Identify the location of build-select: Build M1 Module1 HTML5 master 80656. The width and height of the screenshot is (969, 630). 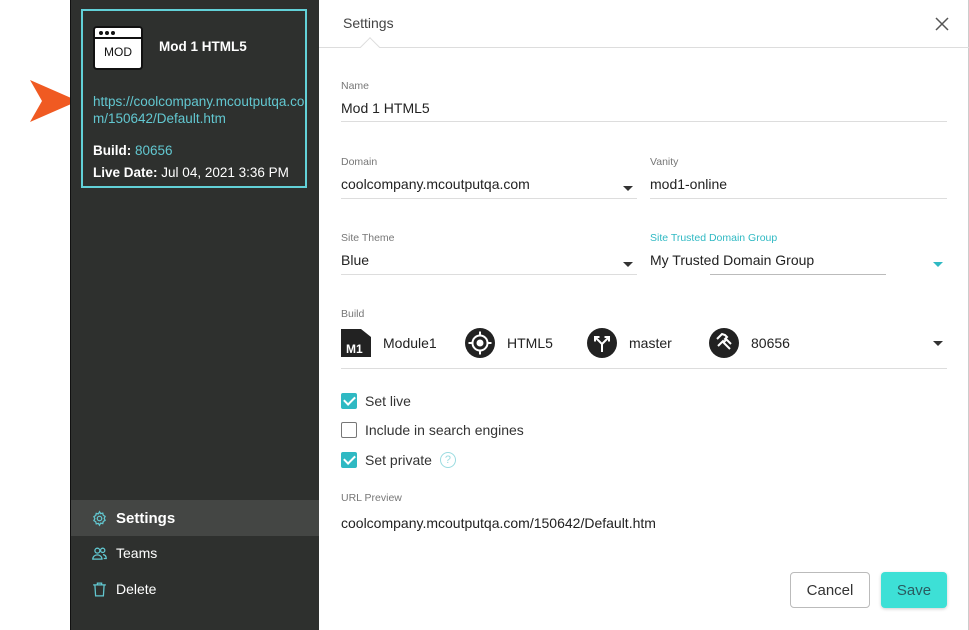
(644, 338).